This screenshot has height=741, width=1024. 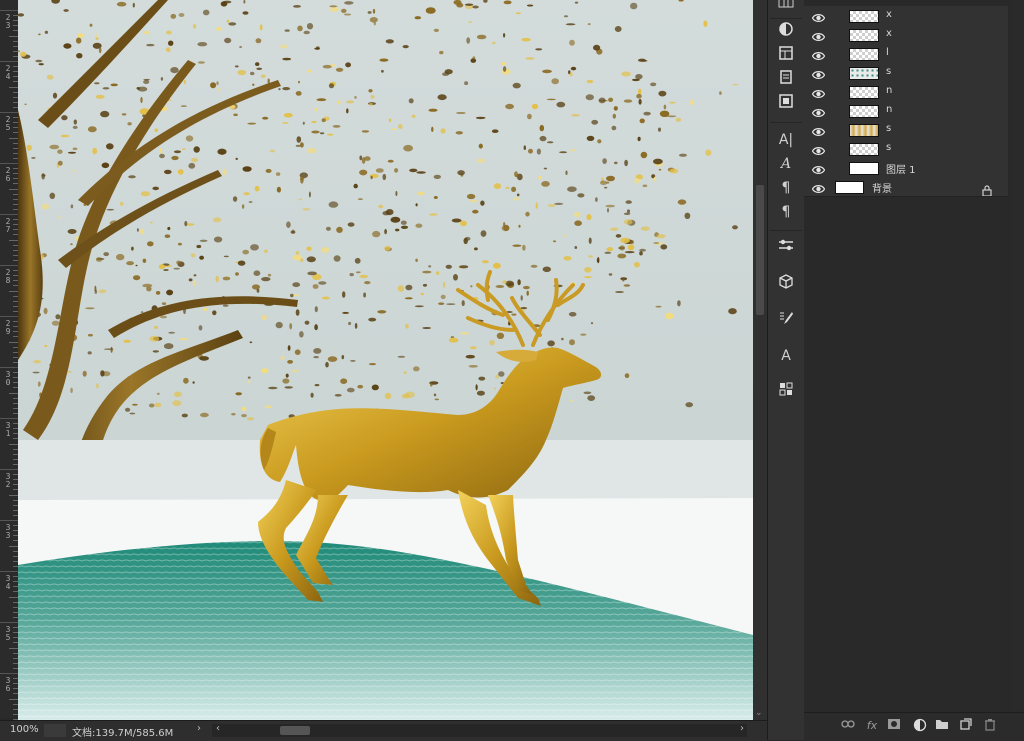 I want to click on ruler-minor-tick, so click(x=13, y=648).